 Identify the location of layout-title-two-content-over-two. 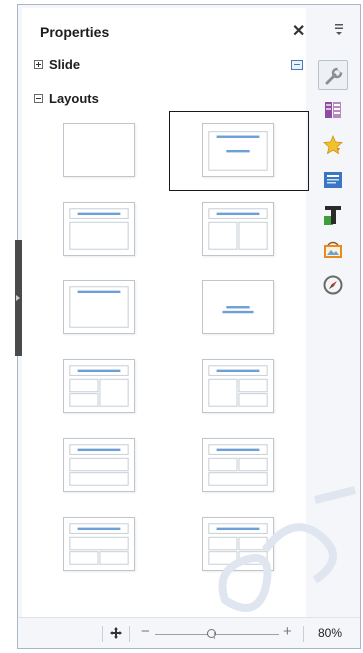
(99, 544).